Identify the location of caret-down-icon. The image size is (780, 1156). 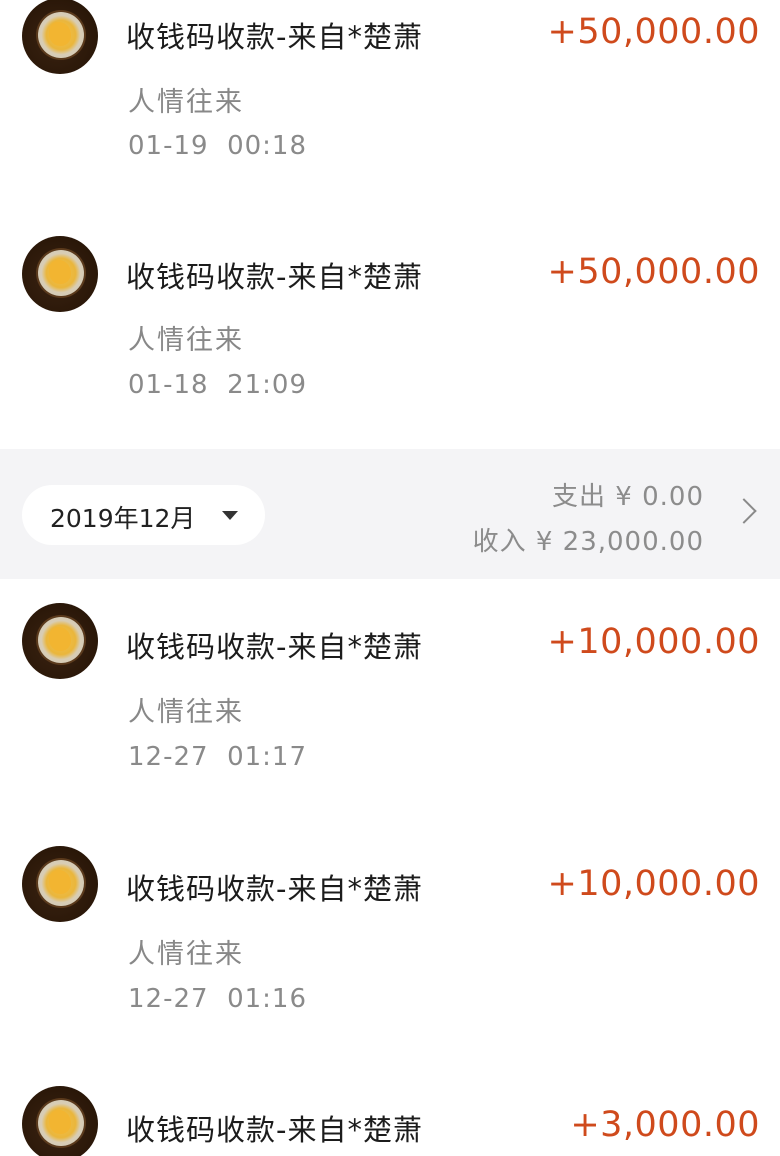
(230, 515).